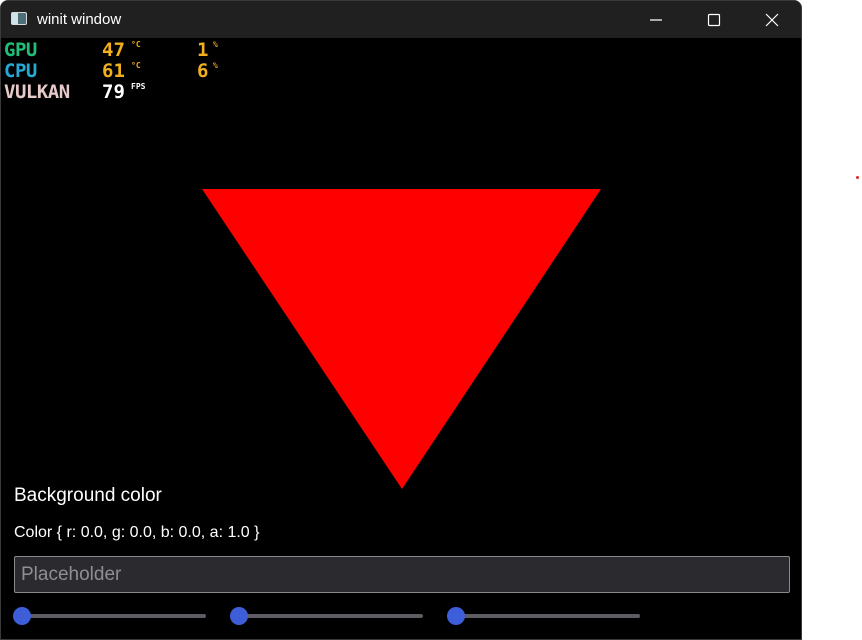 The height and width of the screenshot is (640, 862). I want to click on minimize-button, so click(656, 19).